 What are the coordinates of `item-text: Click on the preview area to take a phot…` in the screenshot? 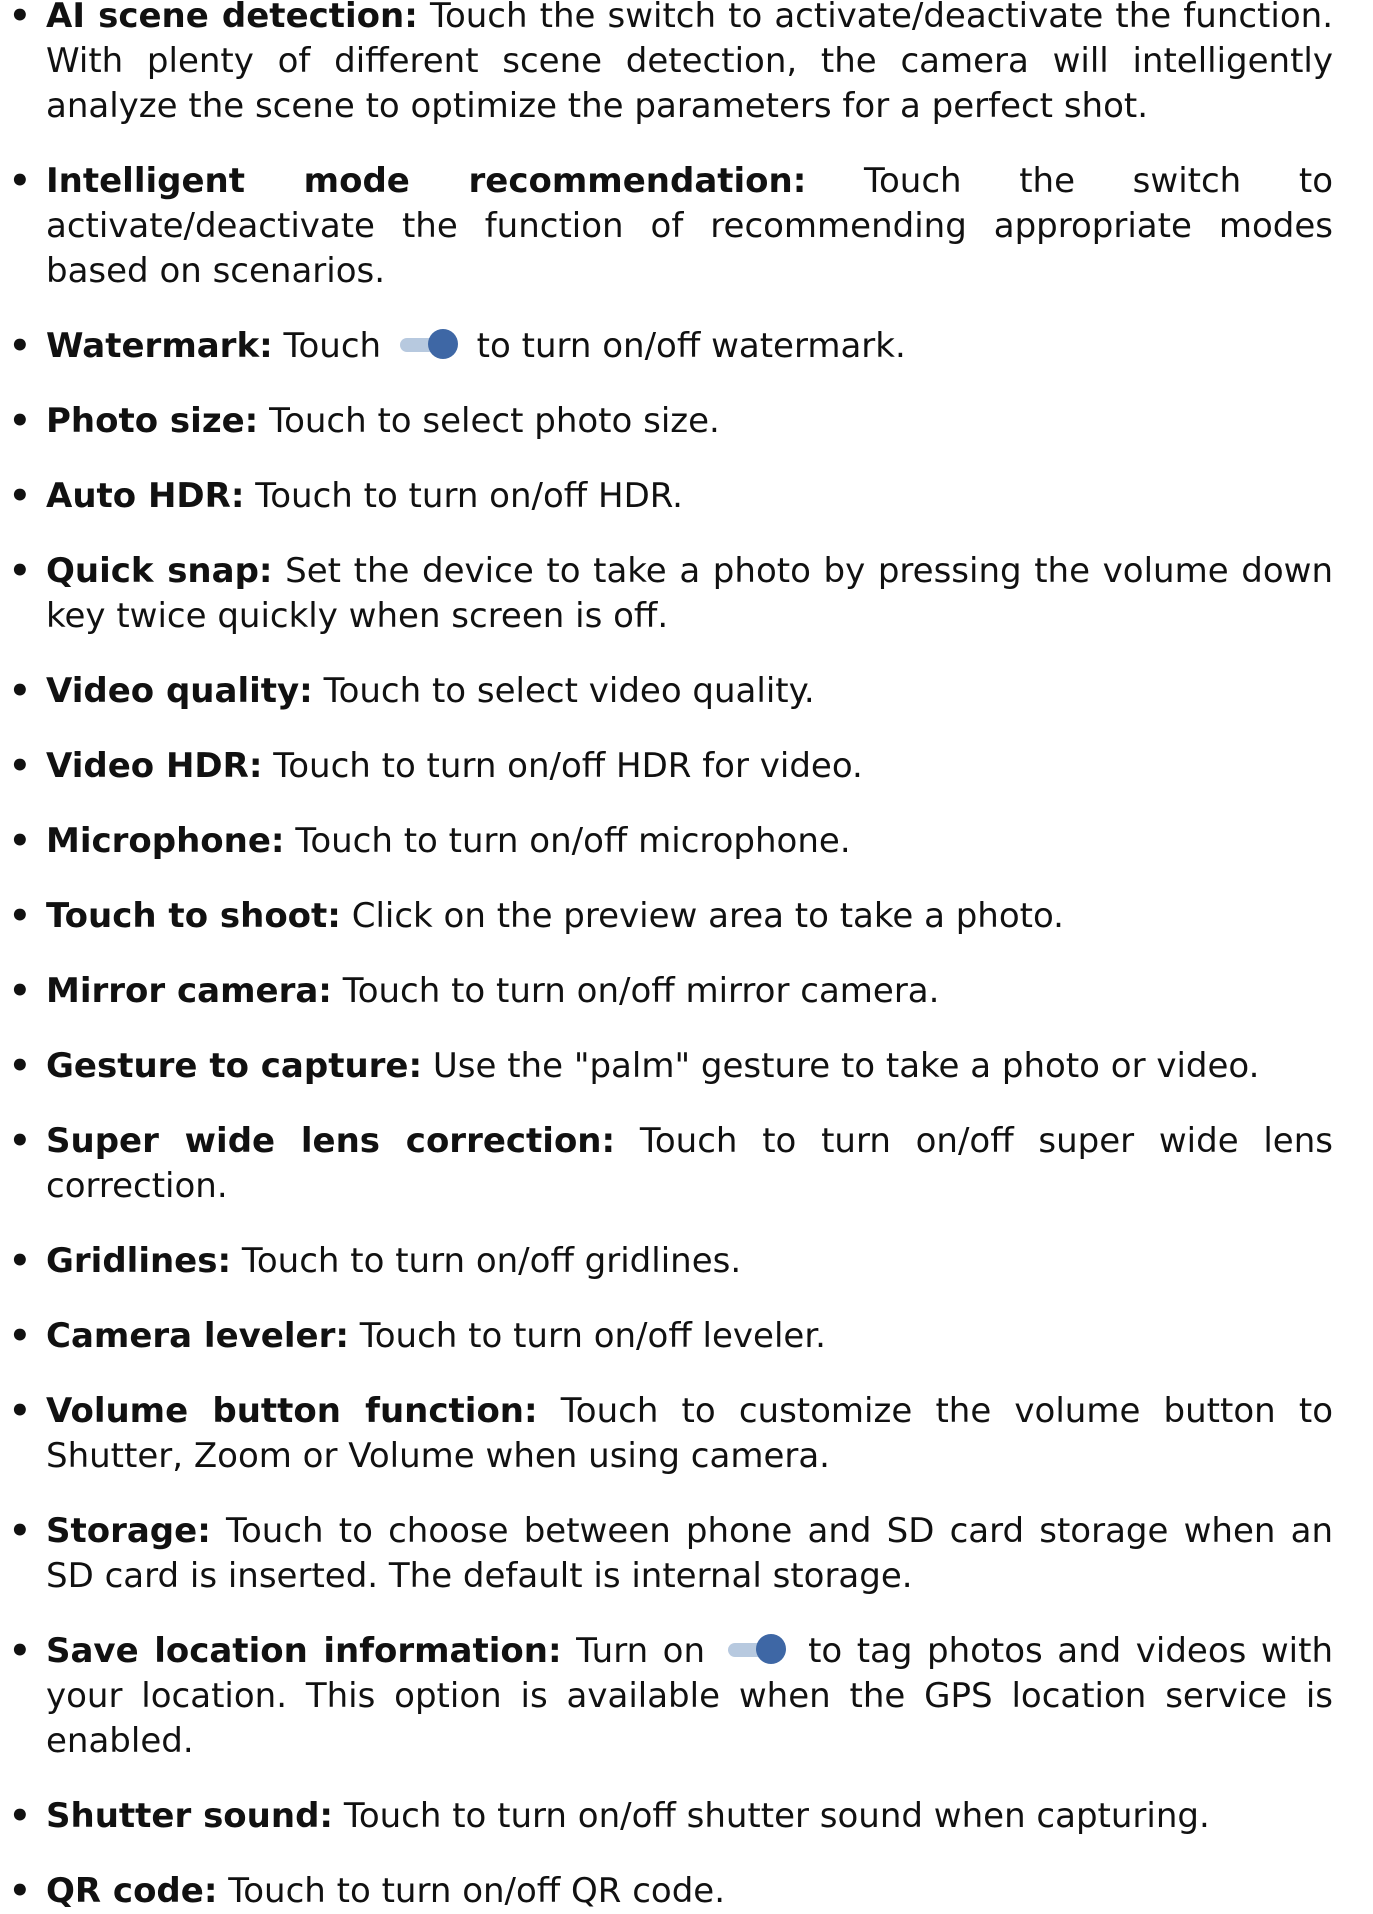 It's located at (702, 916).